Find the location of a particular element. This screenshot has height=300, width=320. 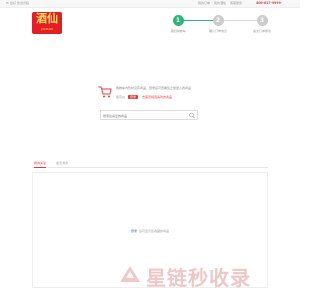

favorites-tabs: 我的关注 最近浏览 is located at coordinates (150, 164).